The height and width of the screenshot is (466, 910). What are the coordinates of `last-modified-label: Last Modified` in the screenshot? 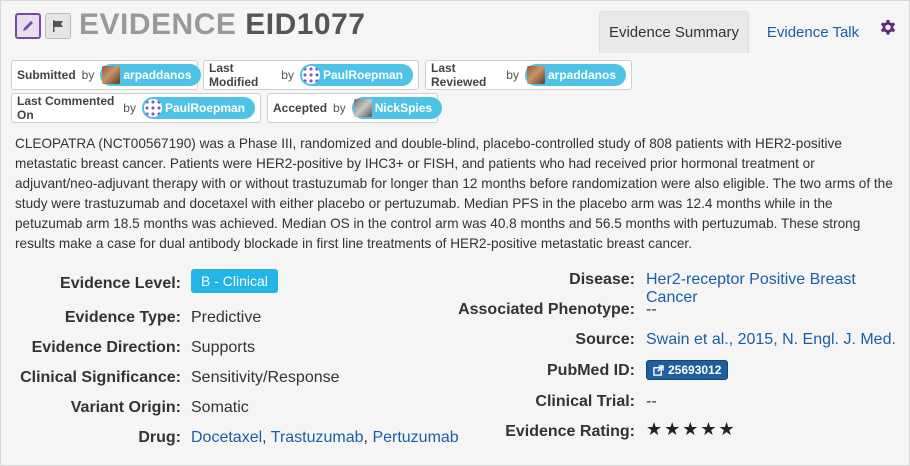 It's located at (234, 75).